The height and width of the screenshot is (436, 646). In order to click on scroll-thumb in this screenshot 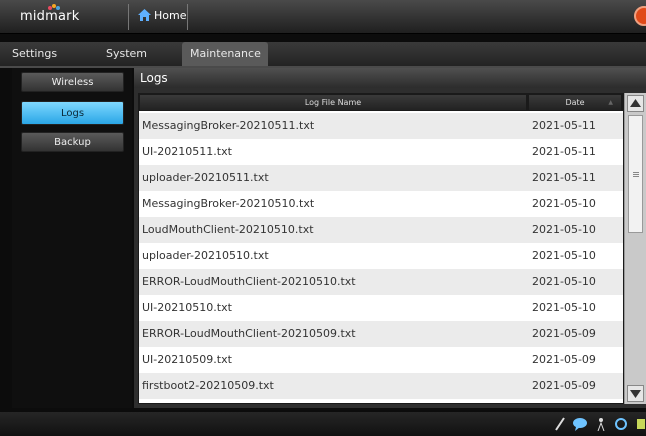, I will do `click(635, 174)`.